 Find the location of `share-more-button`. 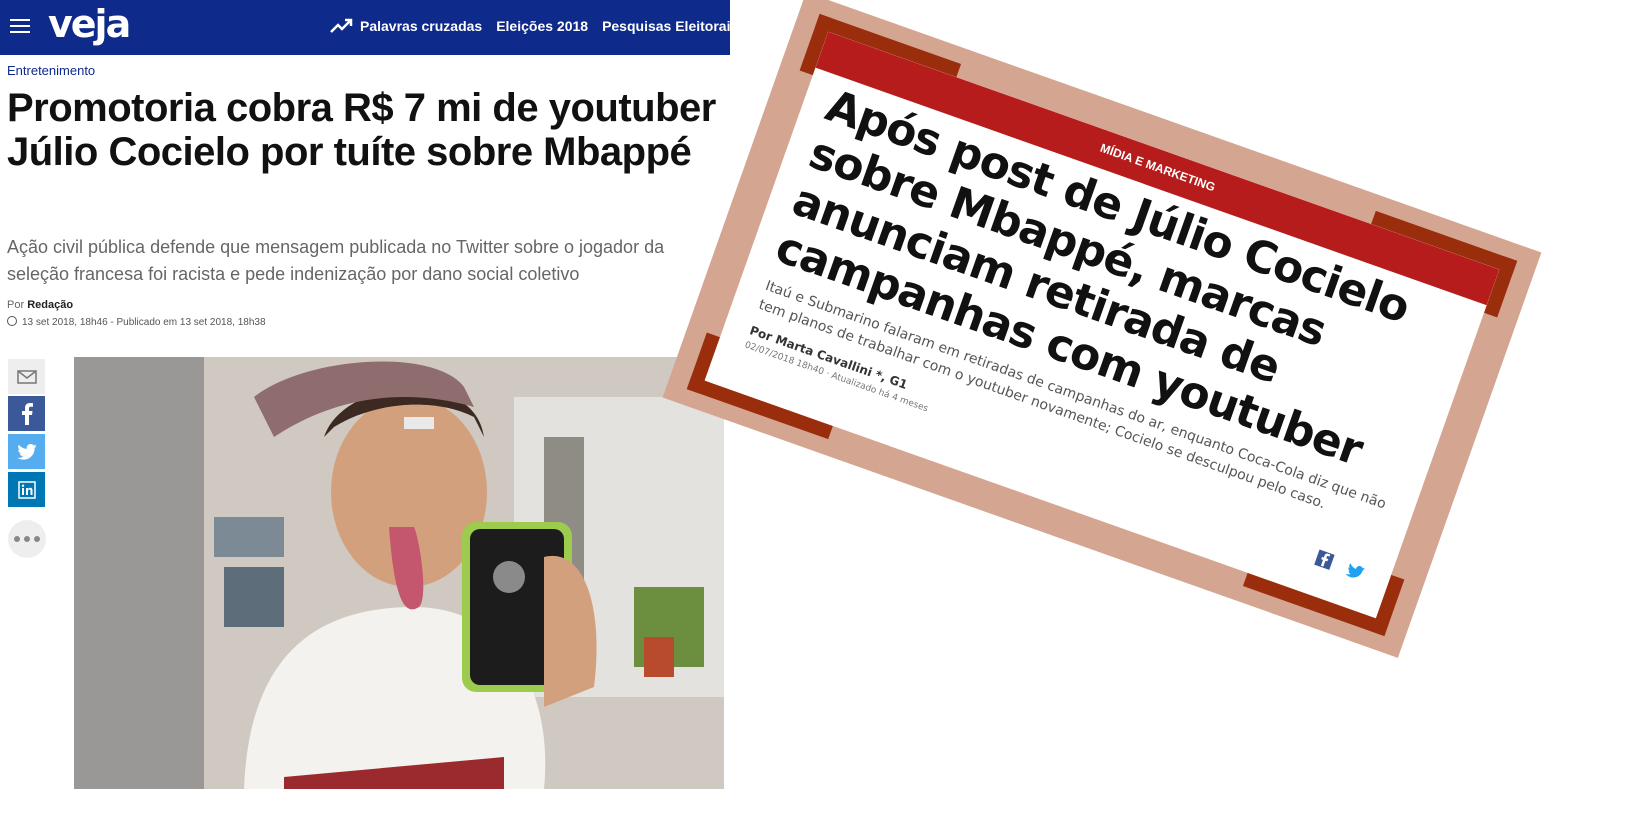

share-more-button is located at coordinates (27, 539).